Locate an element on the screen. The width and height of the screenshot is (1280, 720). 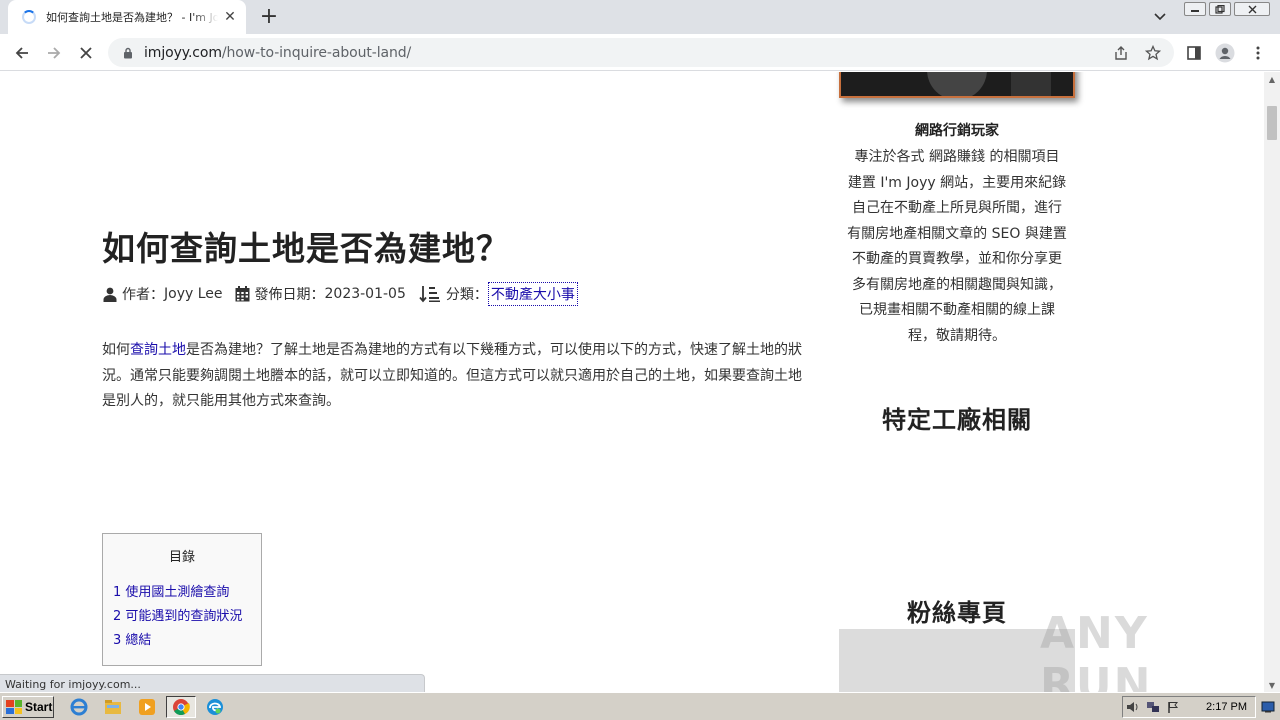
network-icon is located at coordinates (1153, 707).